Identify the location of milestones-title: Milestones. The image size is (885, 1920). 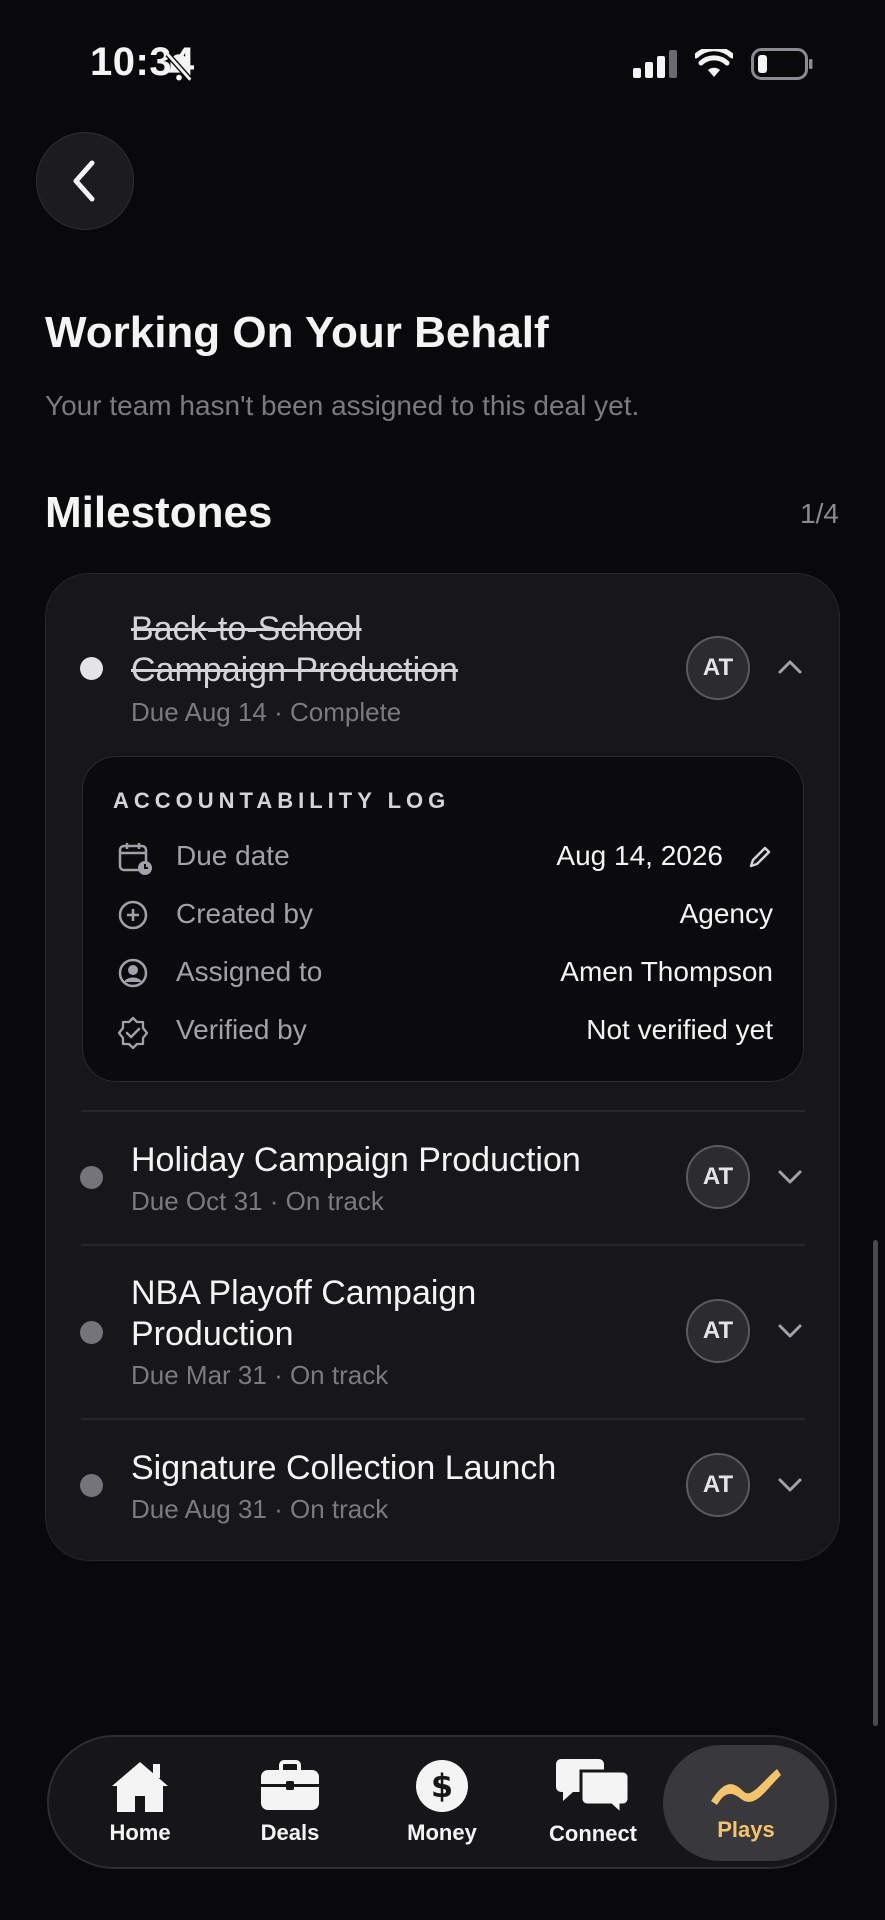
(159, 512).